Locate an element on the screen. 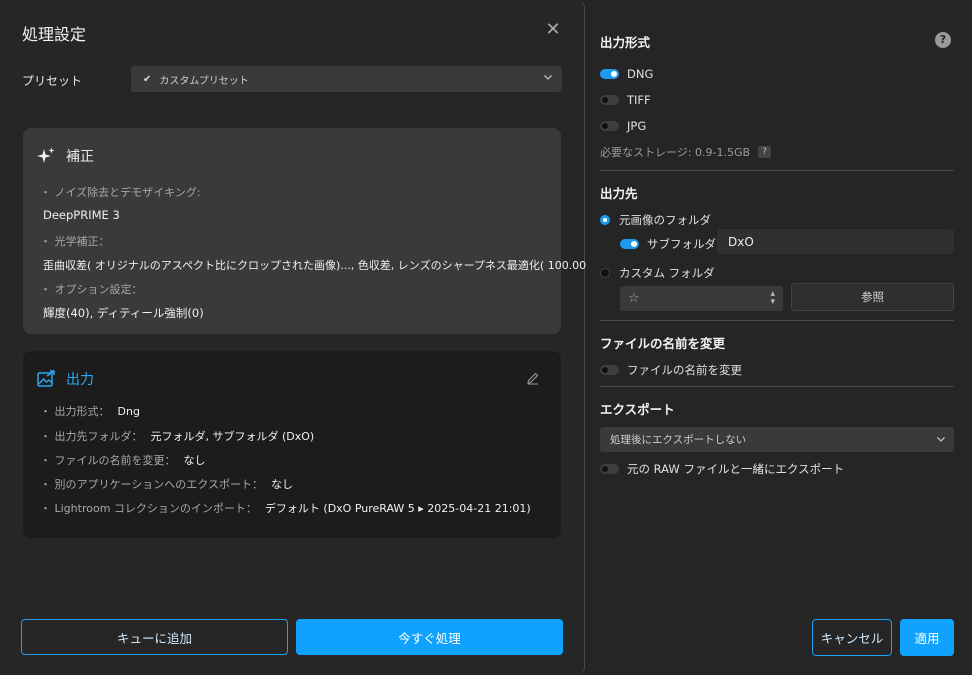  dng-toggle is located at coordinates (609, 74).